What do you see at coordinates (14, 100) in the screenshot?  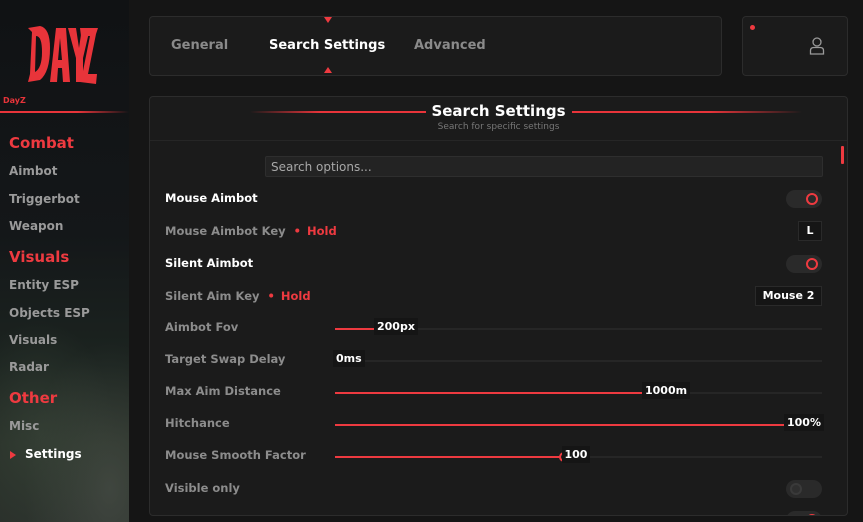 I see `logo-caption: DayZ` at bounding box center [14, 100].